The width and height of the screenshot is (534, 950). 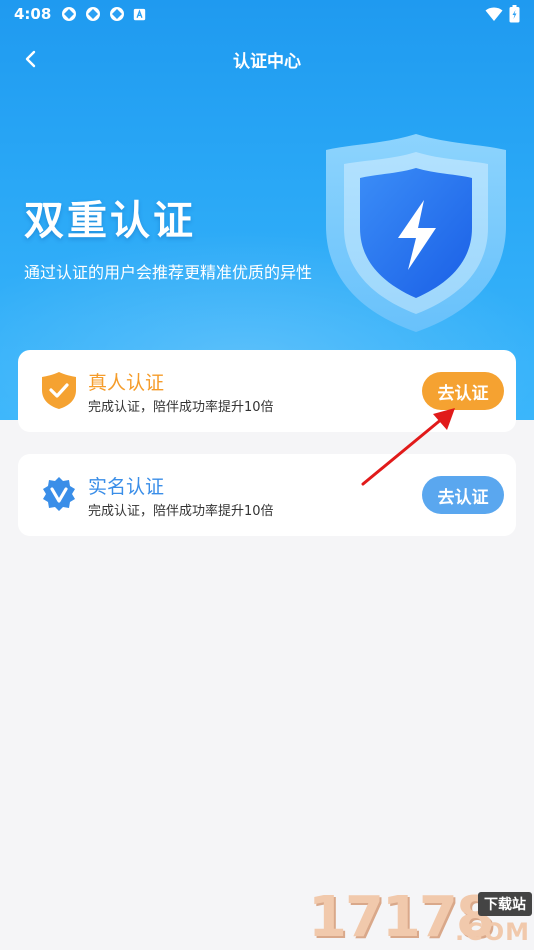 What do you see at coordinates (59, 390) in the screenshot?
I see `shield-check-icon` at bounding box center [59, 390].